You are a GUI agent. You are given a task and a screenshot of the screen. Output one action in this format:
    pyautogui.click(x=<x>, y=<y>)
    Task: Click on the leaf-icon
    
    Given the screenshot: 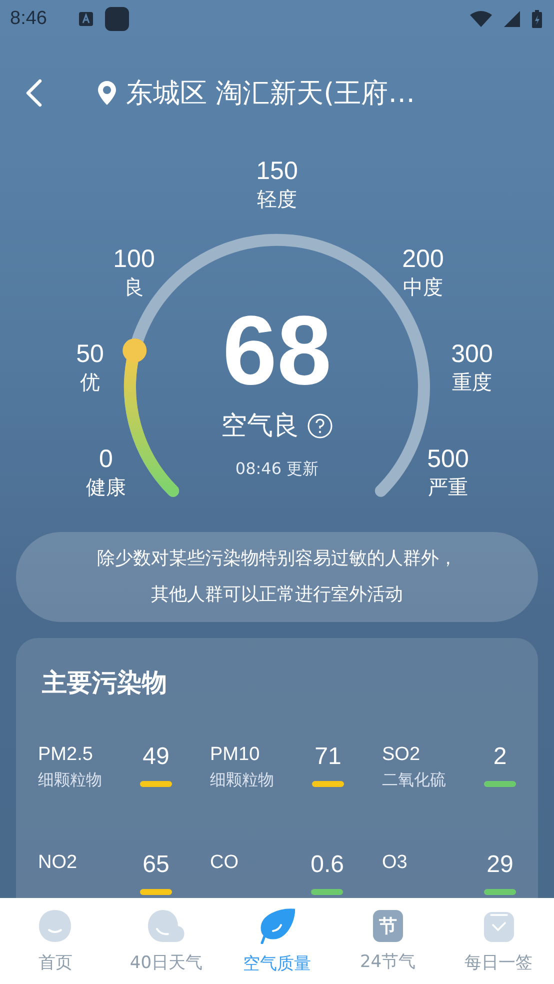 What is the action you would take?
    pyautogui.click(x=276, y=926)
    